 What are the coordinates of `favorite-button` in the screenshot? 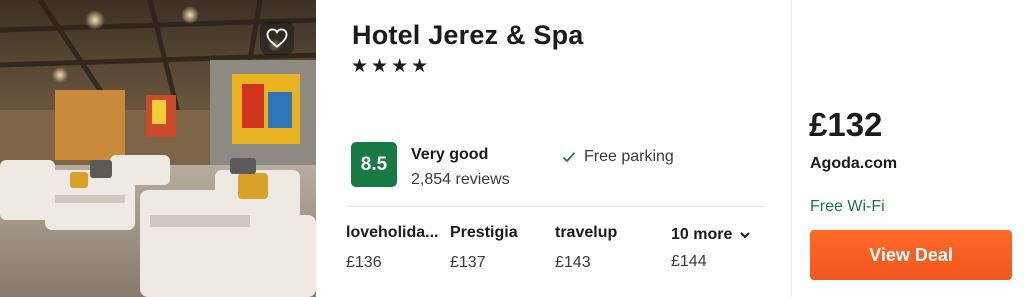 It's located at (277, 38).